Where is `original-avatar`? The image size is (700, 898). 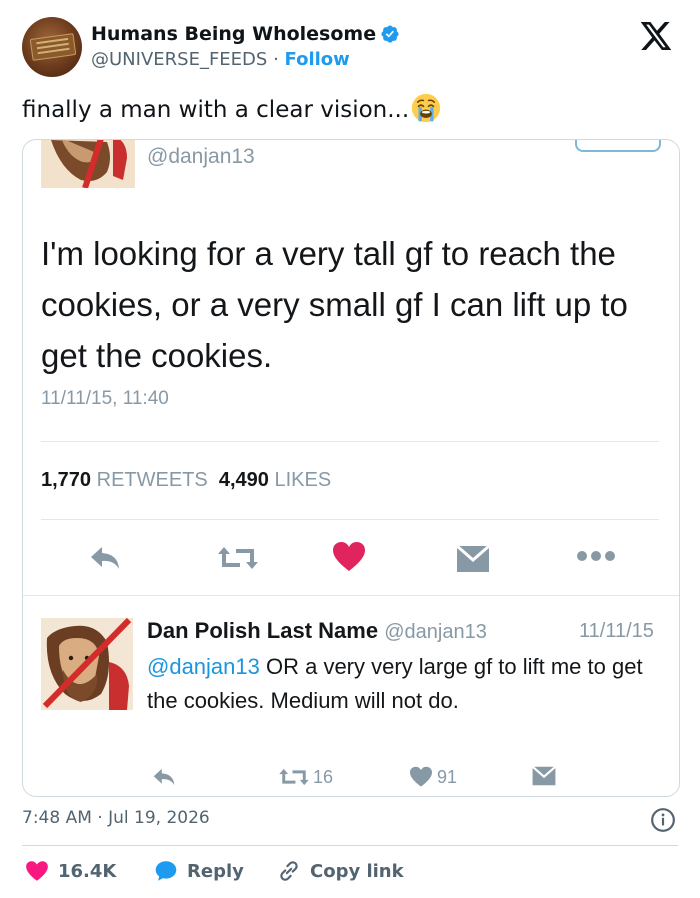
original-avatar is located at coordinates (88, 164).